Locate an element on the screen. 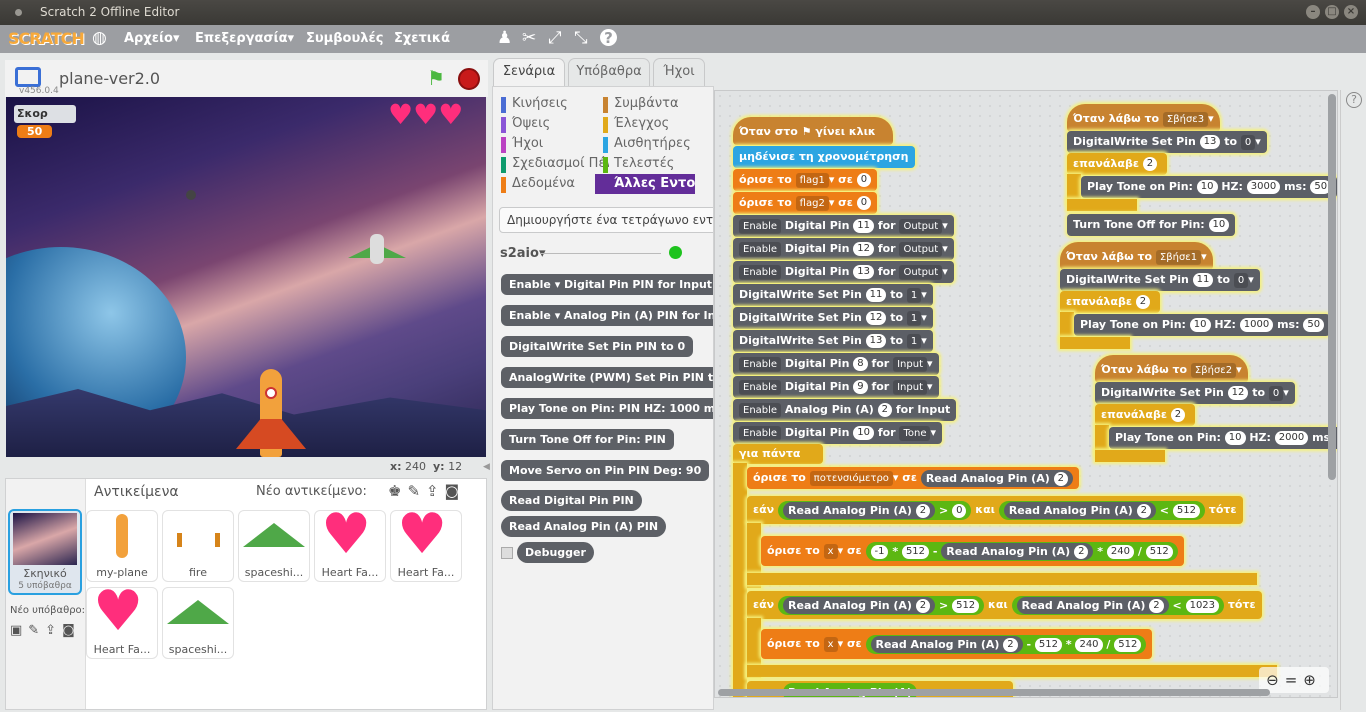  category-sensing: Αισθητήρες is located at coordinates (643, 144).